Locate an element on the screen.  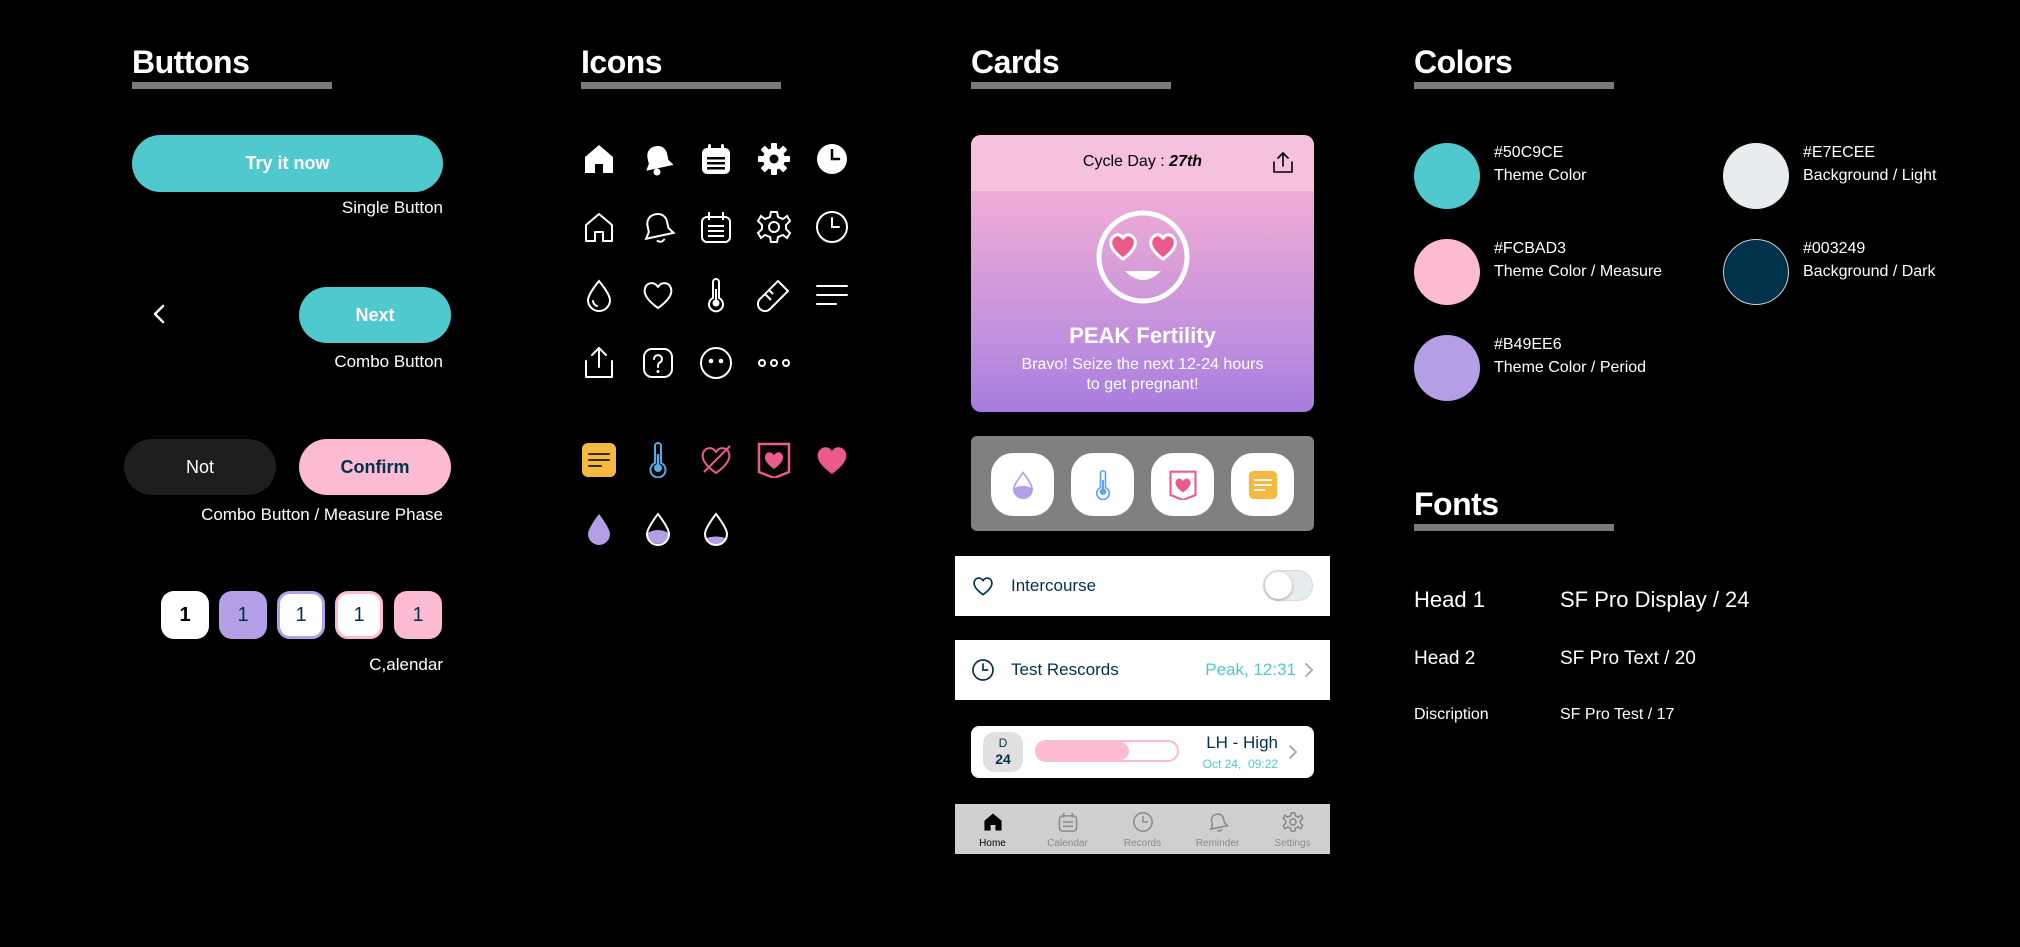
calendar-day-default: 1 is located at coordinates (185, 615).